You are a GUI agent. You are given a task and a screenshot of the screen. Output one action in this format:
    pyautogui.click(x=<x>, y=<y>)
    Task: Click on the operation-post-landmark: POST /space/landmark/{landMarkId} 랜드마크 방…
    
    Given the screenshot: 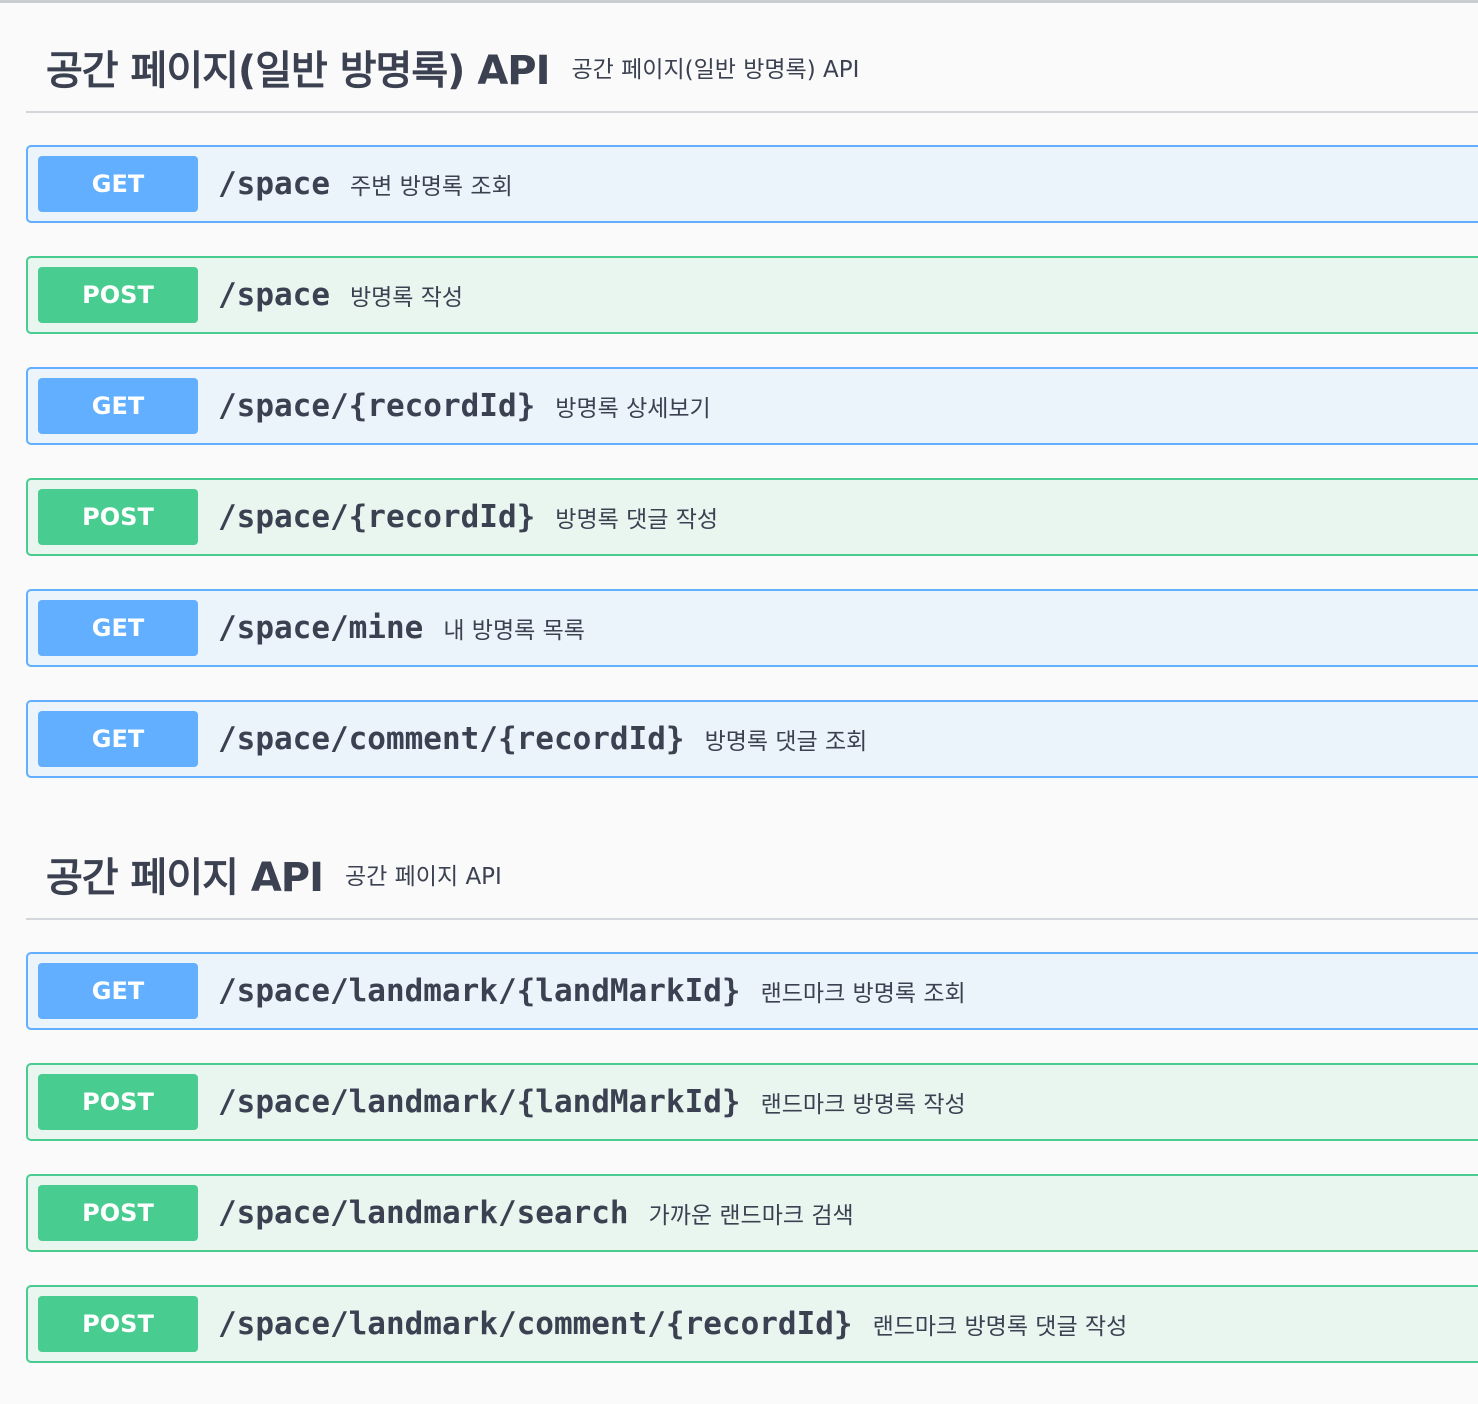 What is the action you would take?
    pyautogui.click(x=752, y=1102)
    